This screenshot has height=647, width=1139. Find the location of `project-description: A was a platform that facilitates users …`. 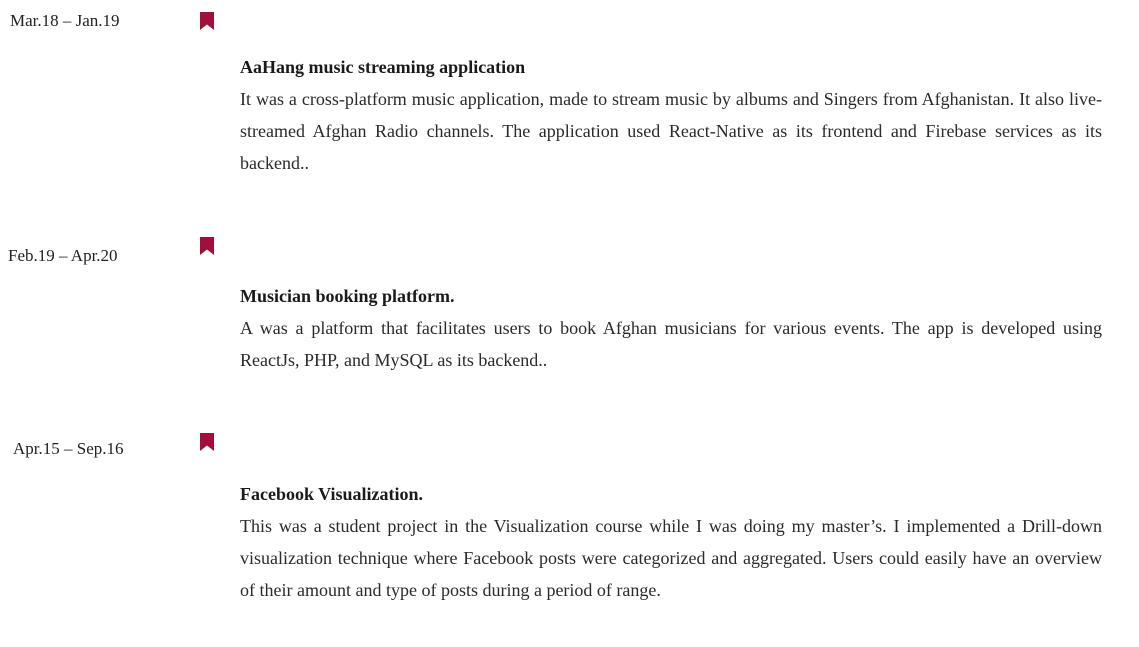

project-description: A was a platform that facilitates users … is located at coordinates (671, 344).